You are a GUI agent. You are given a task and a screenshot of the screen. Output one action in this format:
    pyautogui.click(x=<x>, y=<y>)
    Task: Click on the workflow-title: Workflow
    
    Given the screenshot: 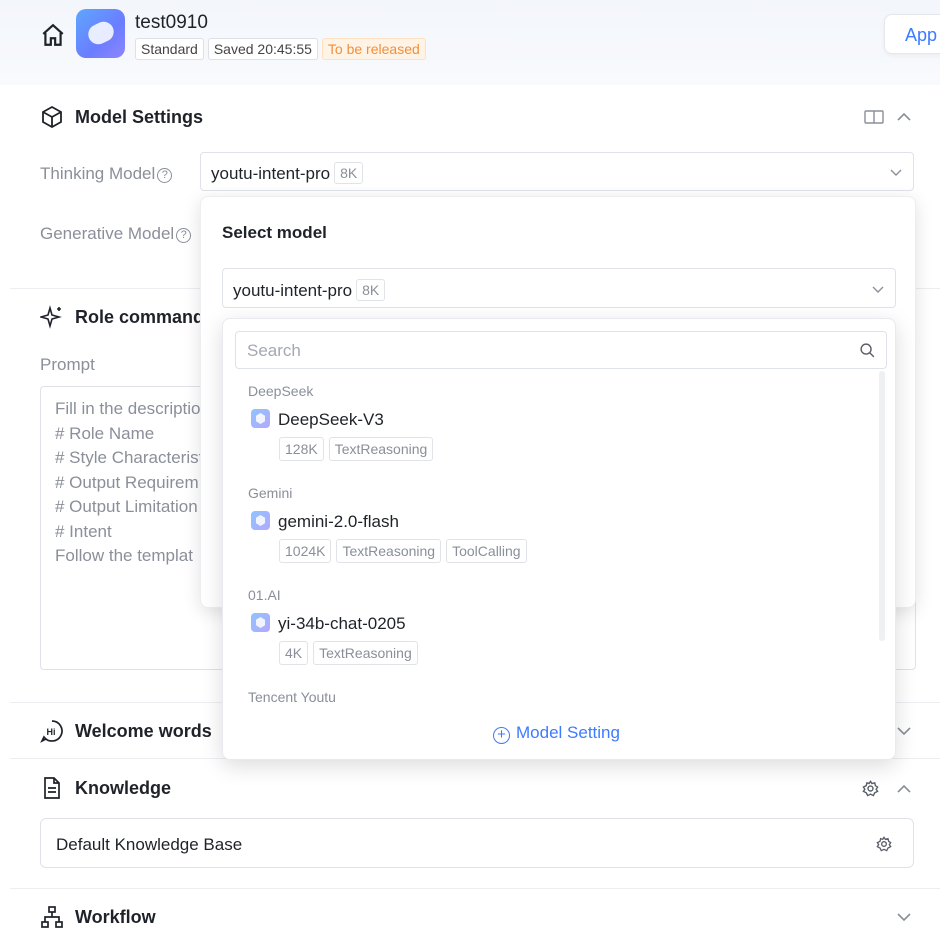 What is the action you would take?
    pyautogui.click(x=115, y=917)
    